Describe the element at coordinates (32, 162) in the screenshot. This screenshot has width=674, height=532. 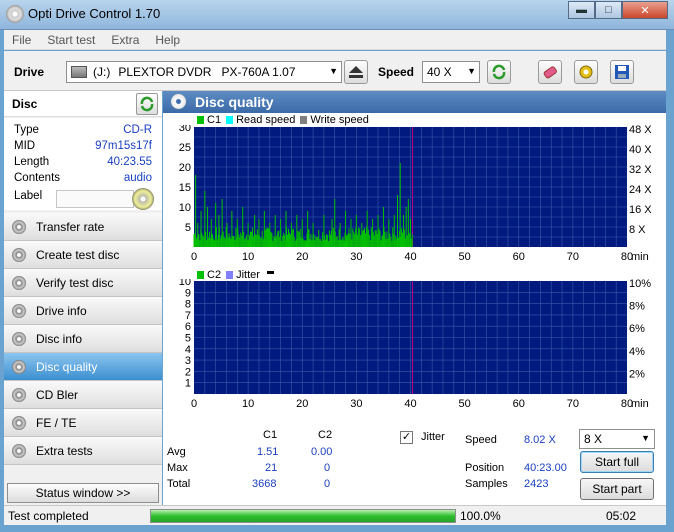
I see `info-key: Length` at that location.